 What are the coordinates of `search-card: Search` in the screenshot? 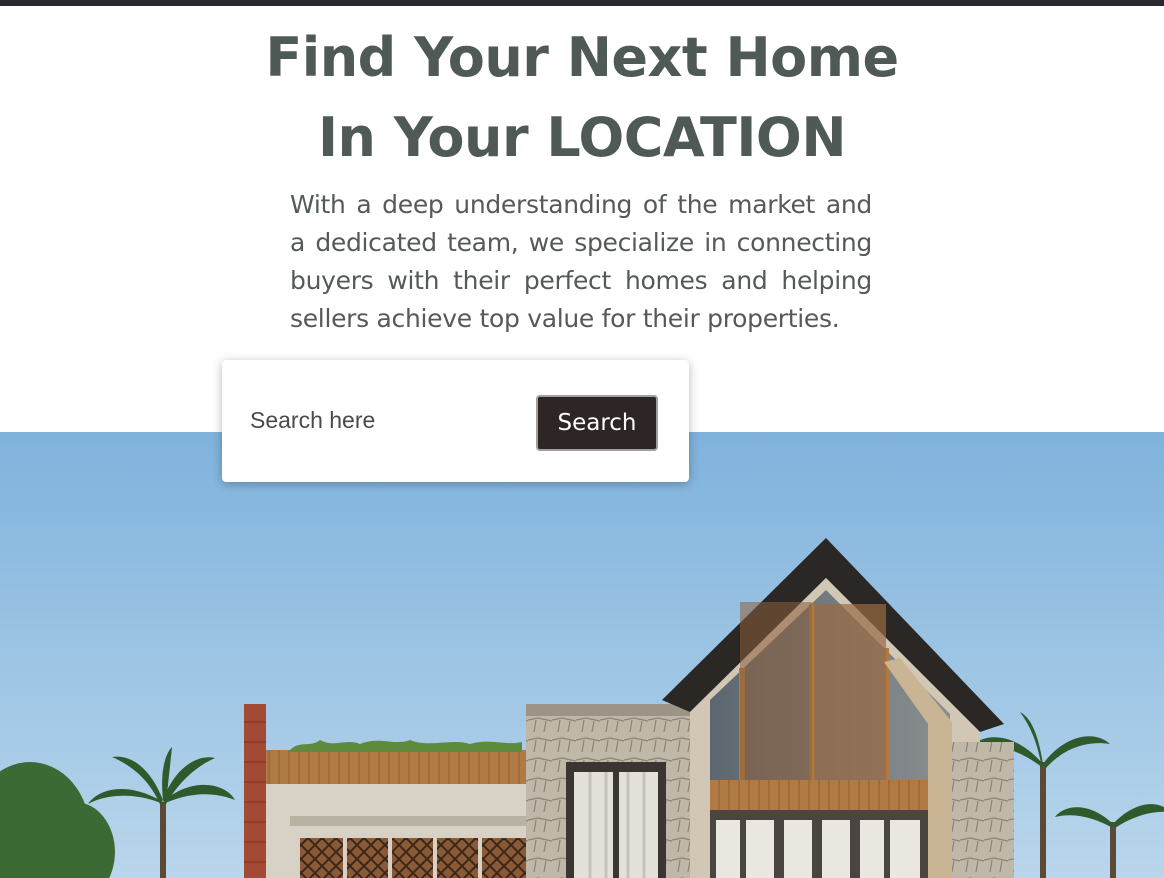 It's located at (455, 421).